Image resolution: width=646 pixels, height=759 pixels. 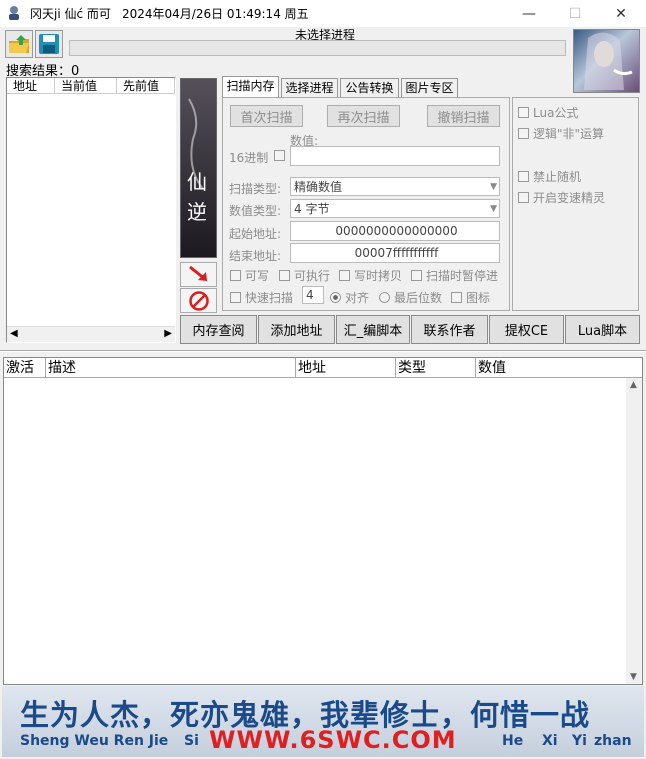 I want to click on column-value: 数值, so click(x=551, y=368).